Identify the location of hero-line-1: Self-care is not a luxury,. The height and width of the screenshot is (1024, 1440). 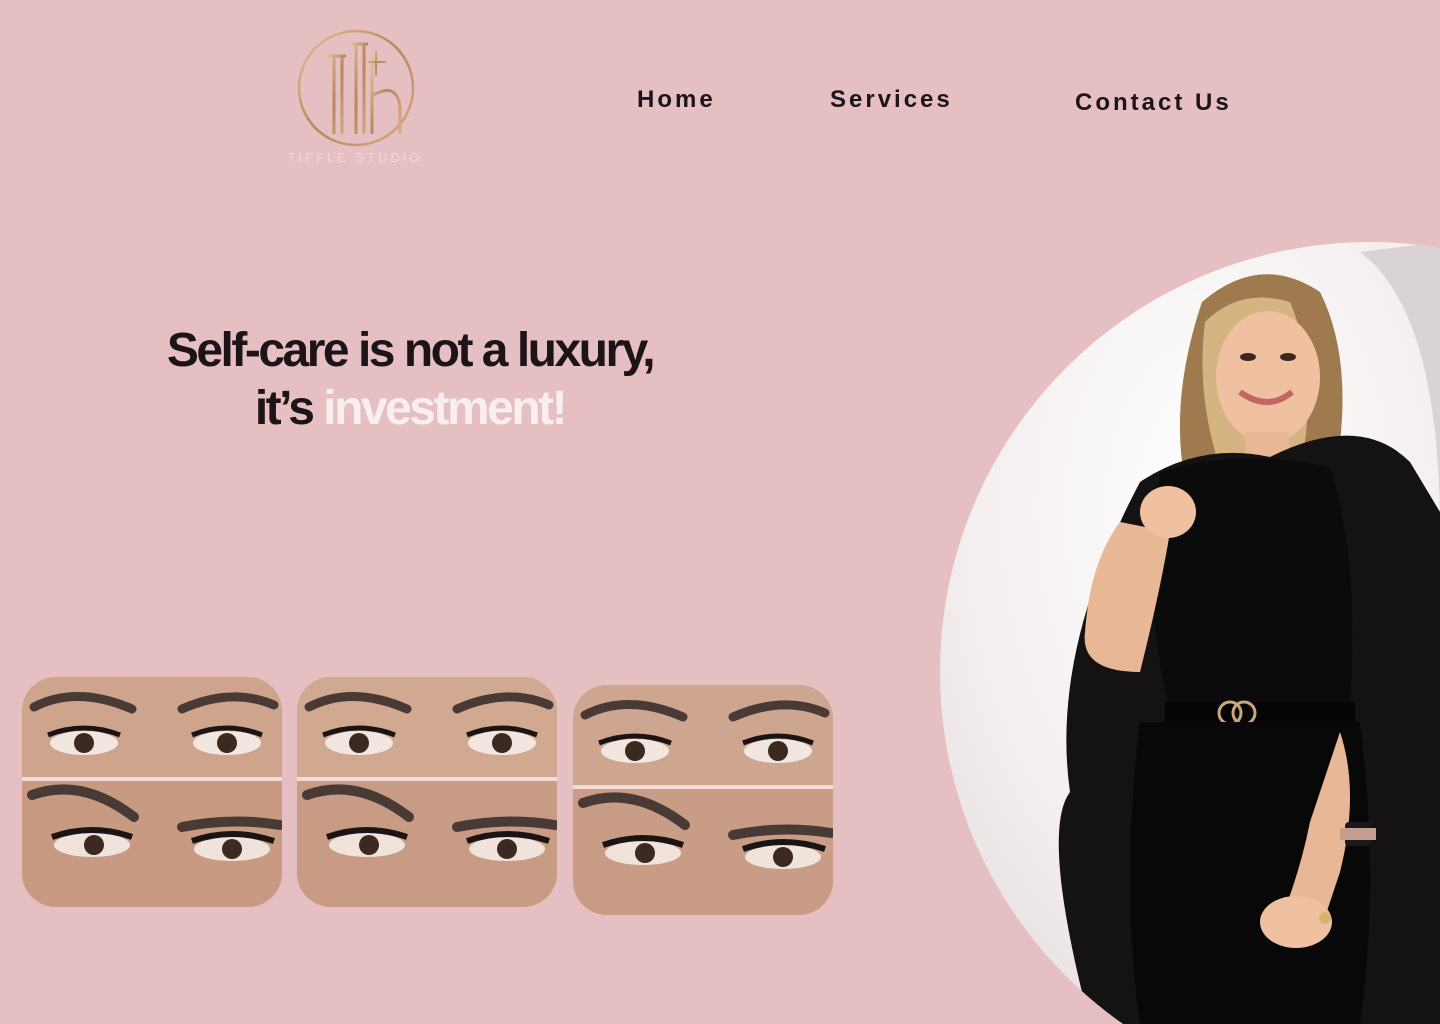
(411, 350).